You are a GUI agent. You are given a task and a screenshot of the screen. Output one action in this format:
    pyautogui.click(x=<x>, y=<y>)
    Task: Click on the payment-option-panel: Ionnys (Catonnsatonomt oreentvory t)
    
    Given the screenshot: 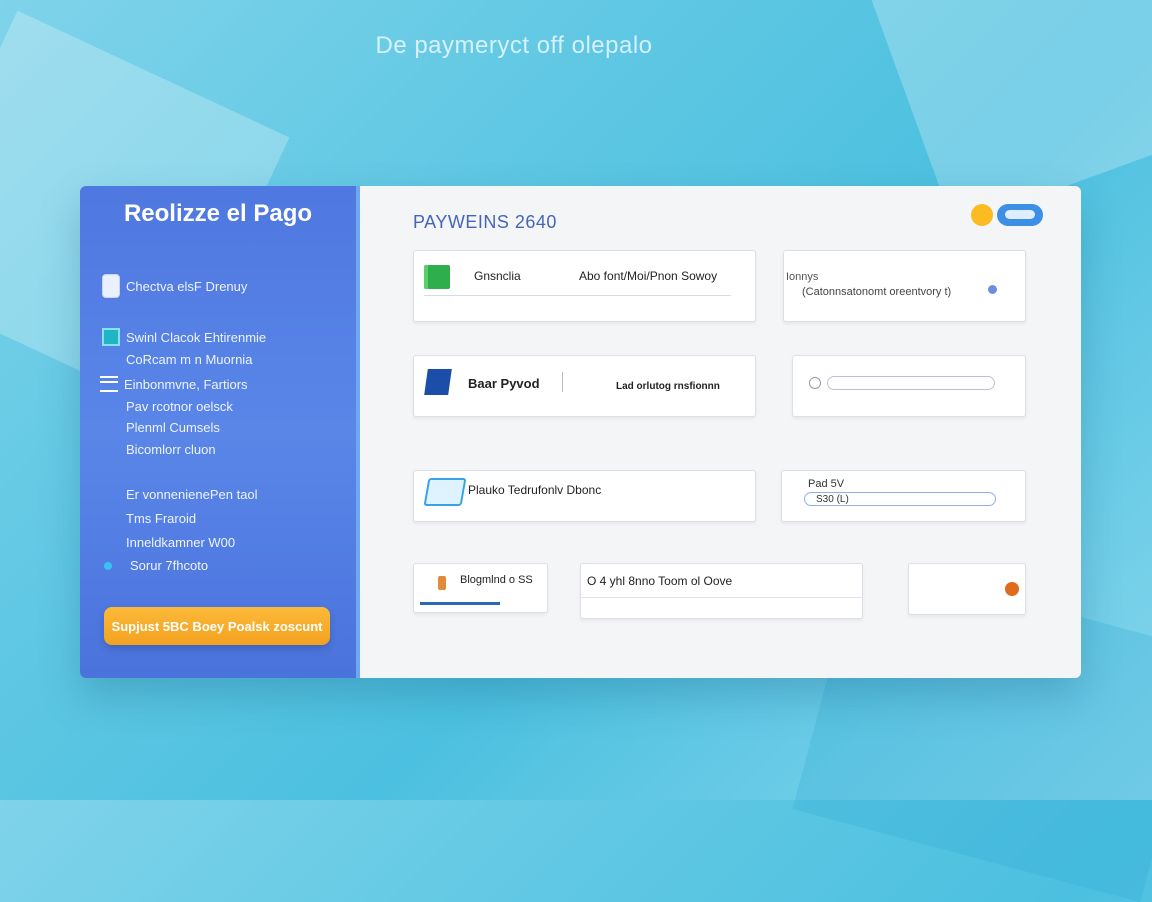 What is the action you would take?
    pyautogui.click(x=904, y=286)
    